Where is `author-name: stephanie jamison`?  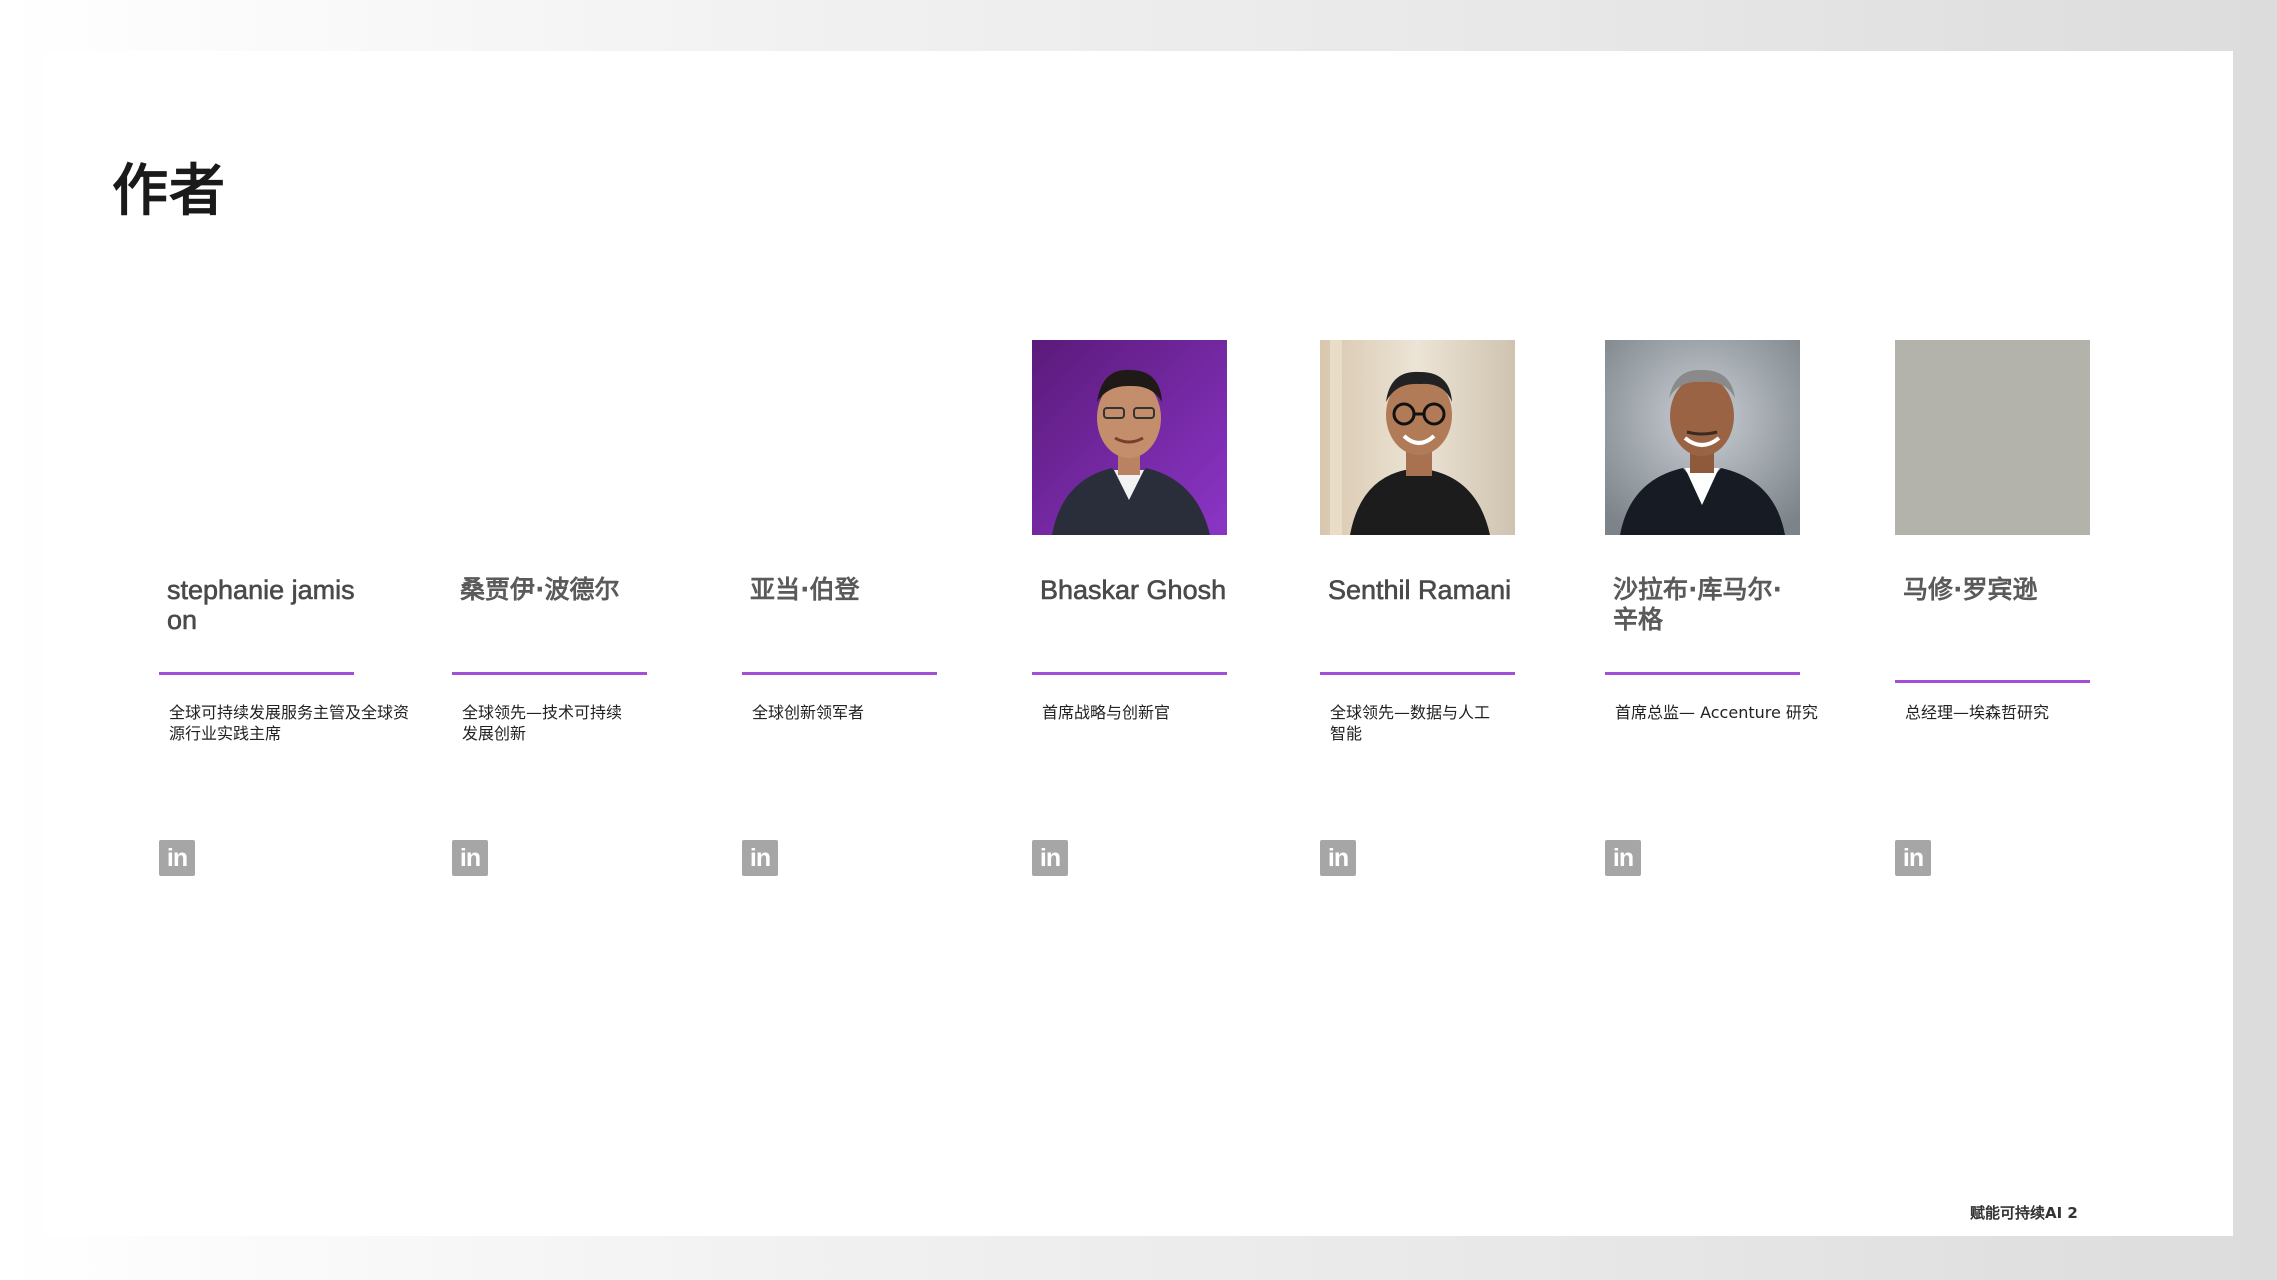
author-name: stephanie jamison is located at coordinates (261, 605).